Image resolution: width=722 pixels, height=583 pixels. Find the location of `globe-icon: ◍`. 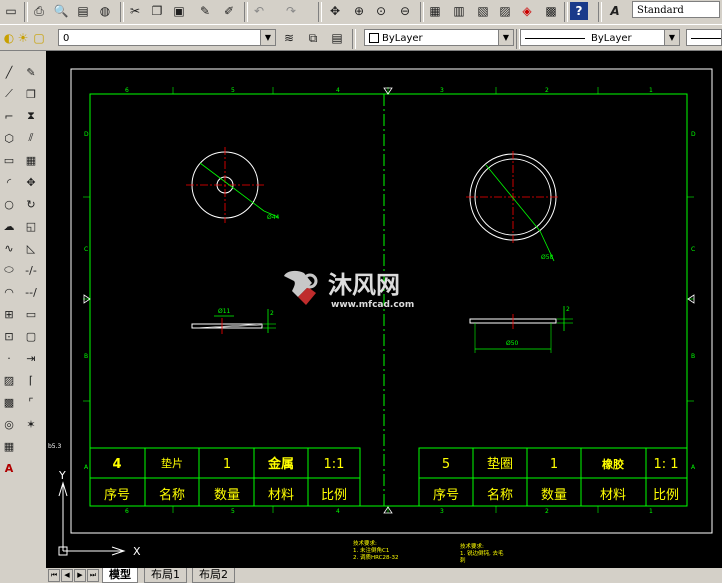

globe-icon: ◍ is located at coordinates (105, 11).